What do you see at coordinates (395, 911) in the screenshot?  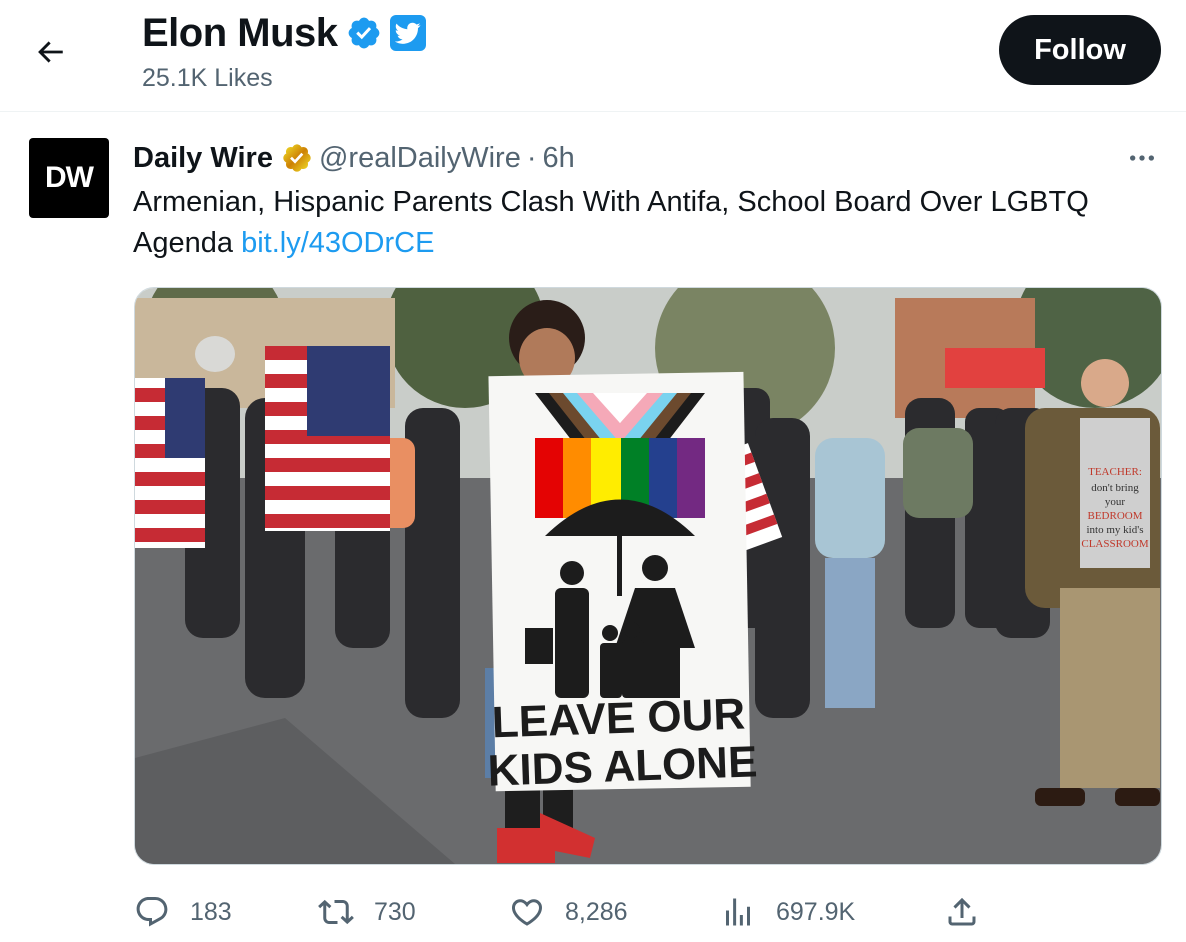 I see `retweet-count: 730` at bounding box center [395, 911].